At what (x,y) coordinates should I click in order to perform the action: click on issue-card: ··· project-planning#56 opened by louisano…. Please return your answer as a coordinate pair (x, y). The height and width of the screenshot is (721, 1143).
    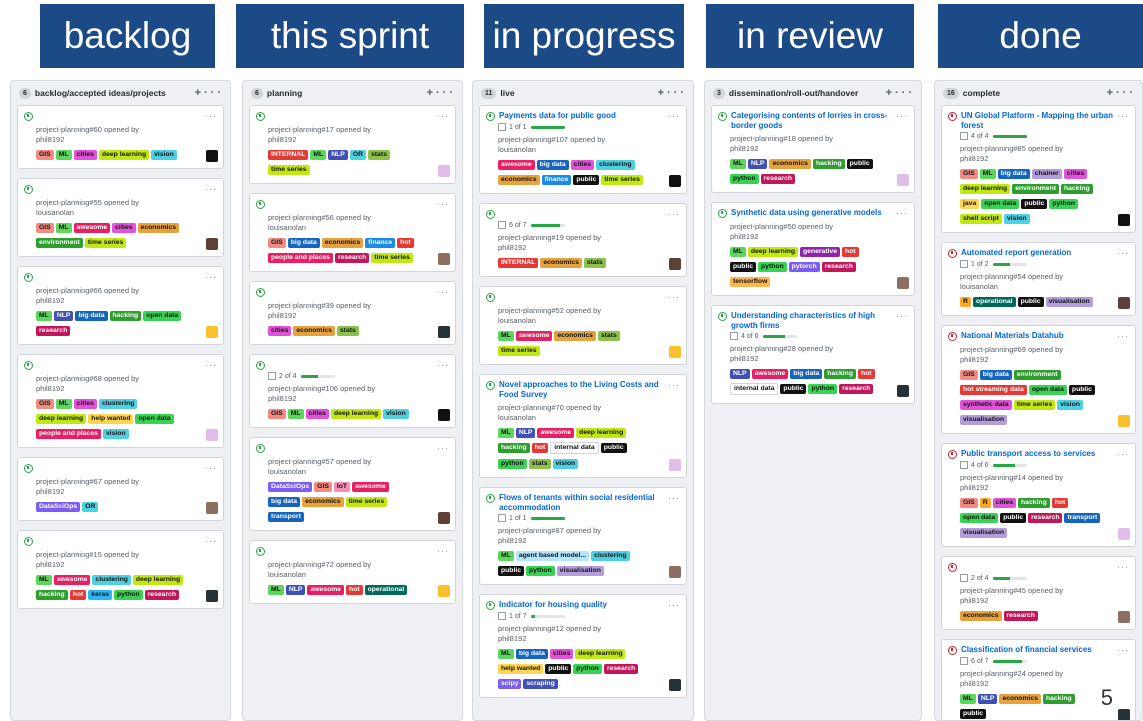
    Looking at the image, I should click on (352, 232).